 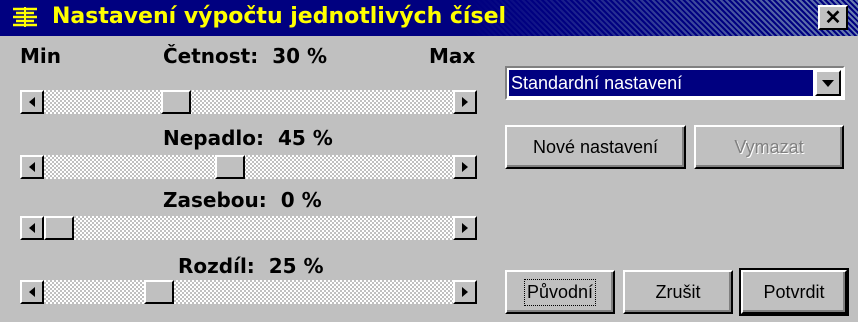 What do you see at coordinates (248, 292) in the screenshot?
I see `rozdil-scrollbar` at bounding box center [248, 292].